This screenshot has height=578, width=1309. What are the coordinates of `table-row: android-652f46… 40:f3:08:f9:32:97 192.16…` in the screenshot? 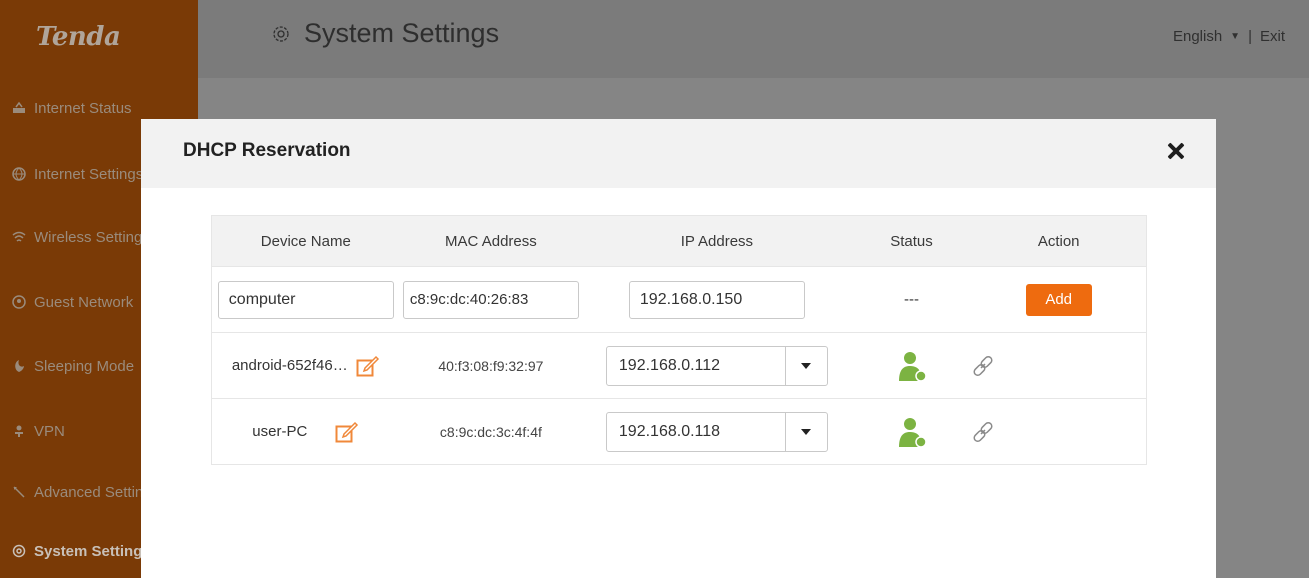 It's located at (679, 365).